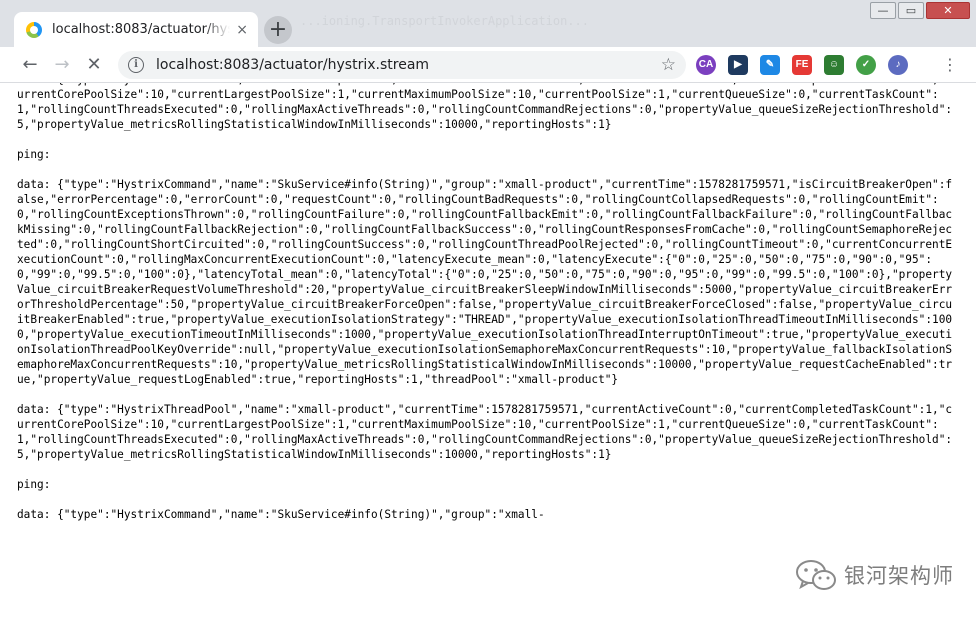  Describe the element at coordinates (950, 65) in the screenshot. I see `browser-menu-icon: ⋮` at that location.